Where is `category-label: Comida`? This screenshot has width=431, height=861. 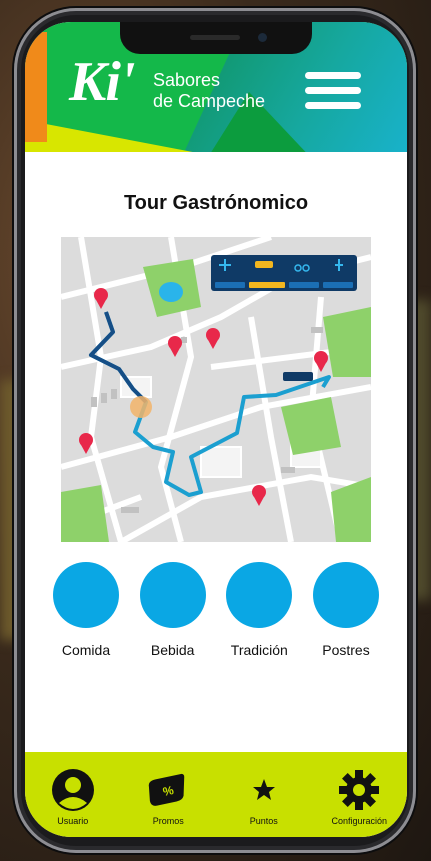
category-label: Comida is located at coordinates (86, 650).